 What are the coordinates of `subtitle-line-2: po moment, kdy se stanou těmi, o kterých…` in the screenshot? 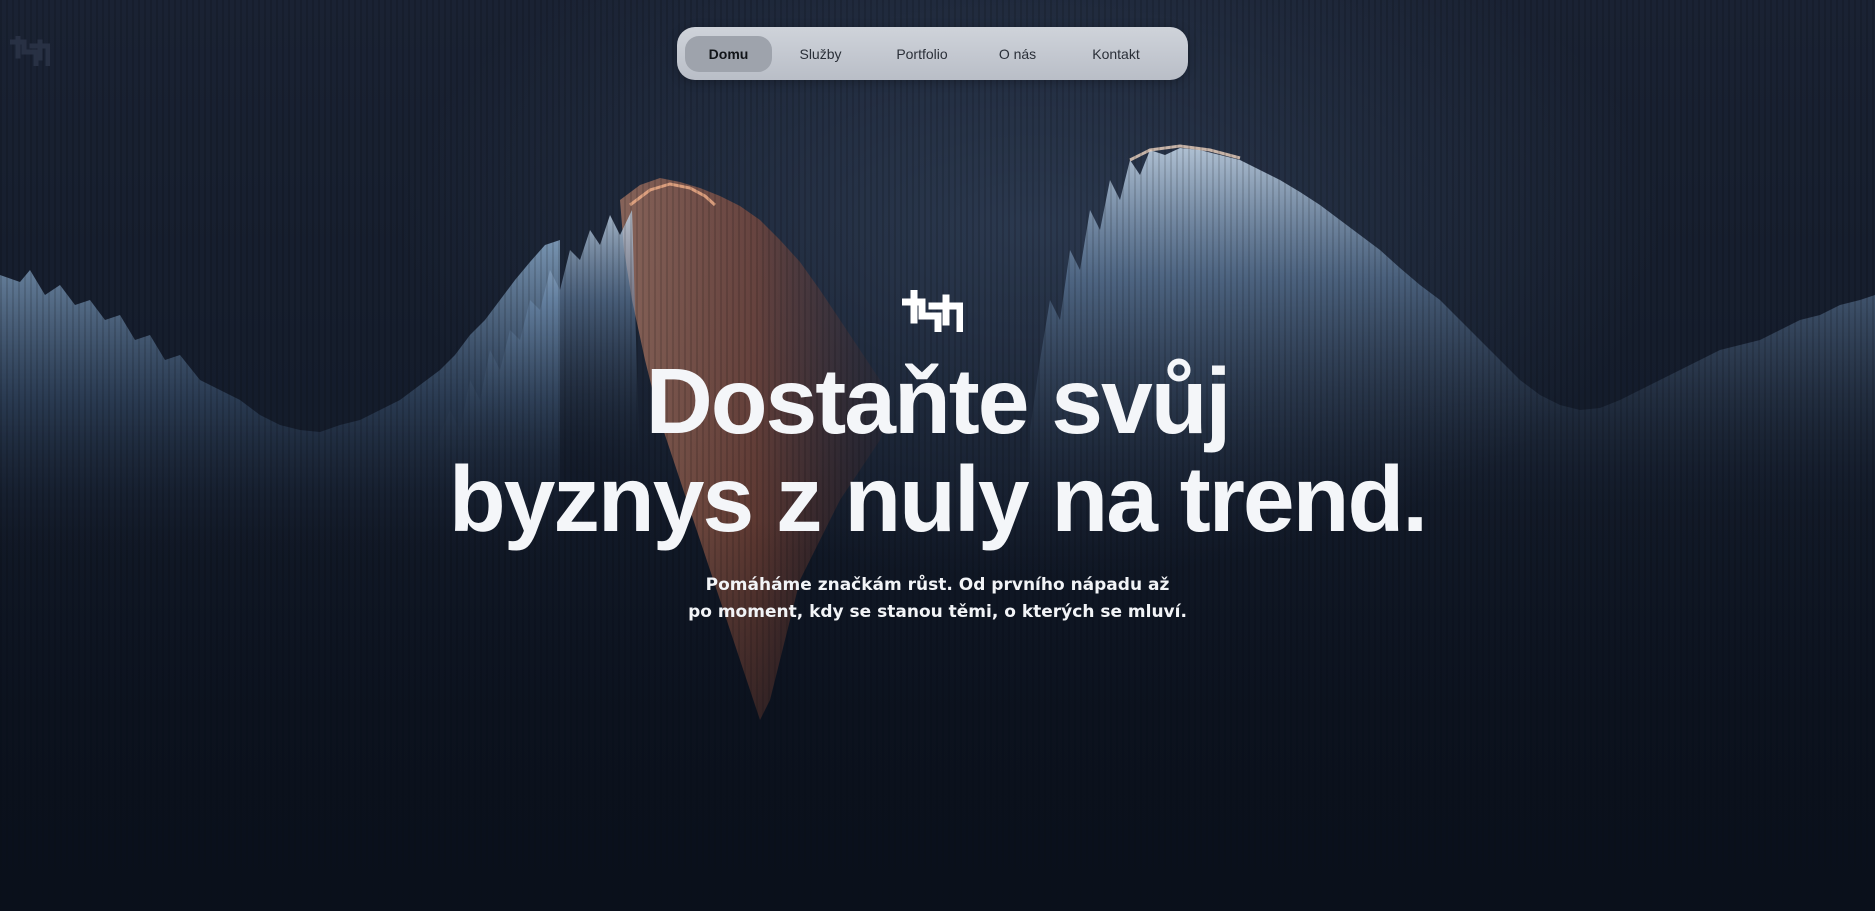 It's located at (937, 612).